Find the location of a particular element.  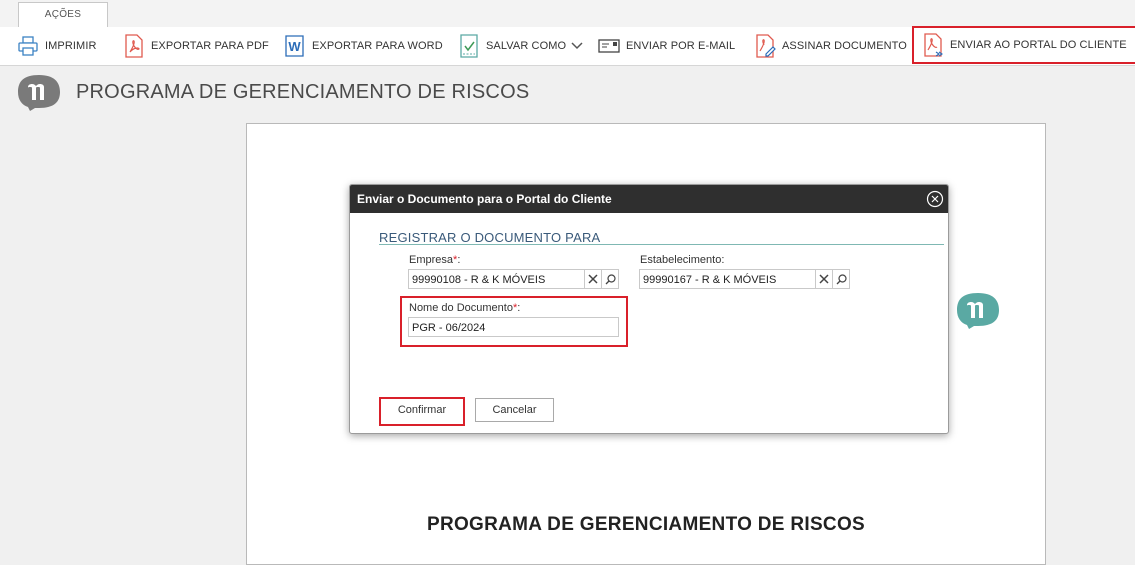

document-heading: PROGRAMA DE GERENCIAMENTO DE RISCOS is located at coordinates (646, 524).